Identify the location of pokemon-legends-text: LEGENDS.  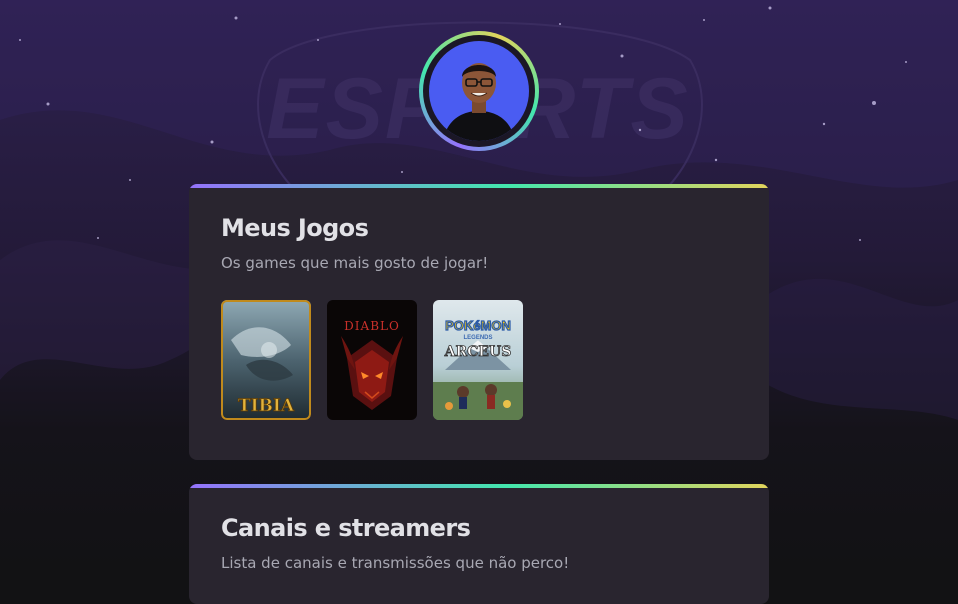
(477, 338).